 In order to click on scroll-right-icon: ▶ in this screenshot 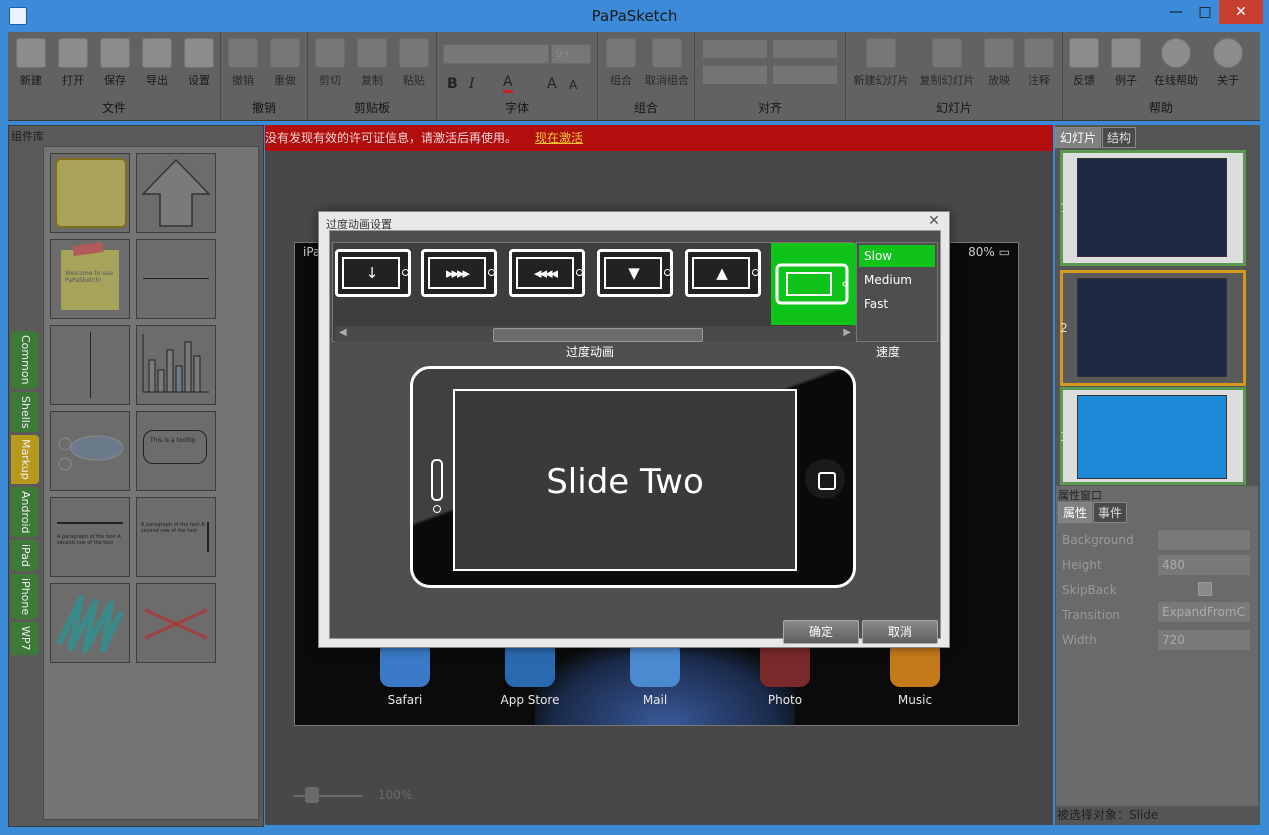, I will do `click(847, 332)`.